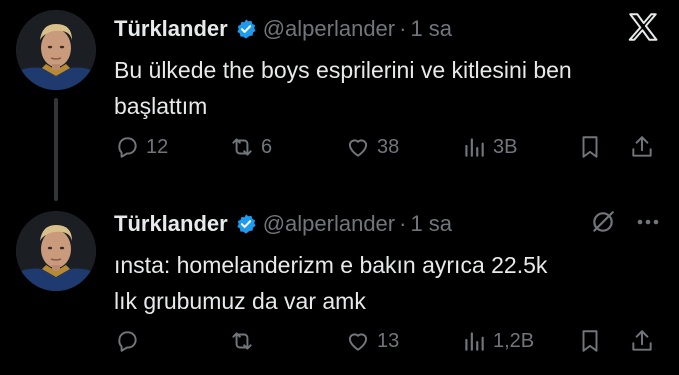 The width and height of the screenshot is (679, 375). Describe the element at coordinates (603, 222) in the screenshot. I see `grok-icon` at that location.